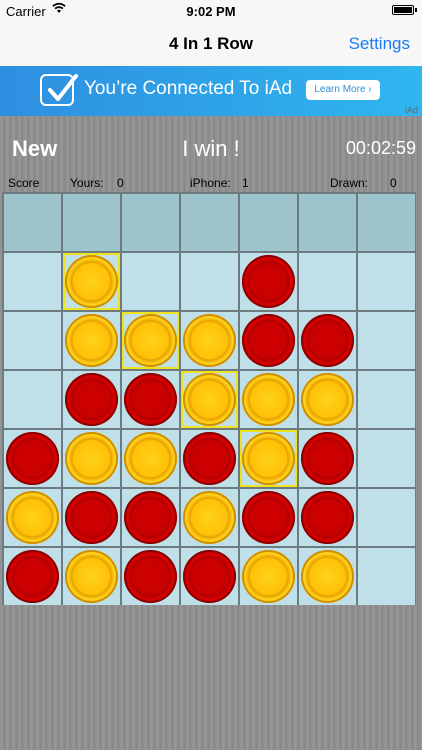 This screenshot has width=422, height=750. Describe the element at coordinates (411, 110) in the screenshot. I see `iad-label: iAd` at that location.